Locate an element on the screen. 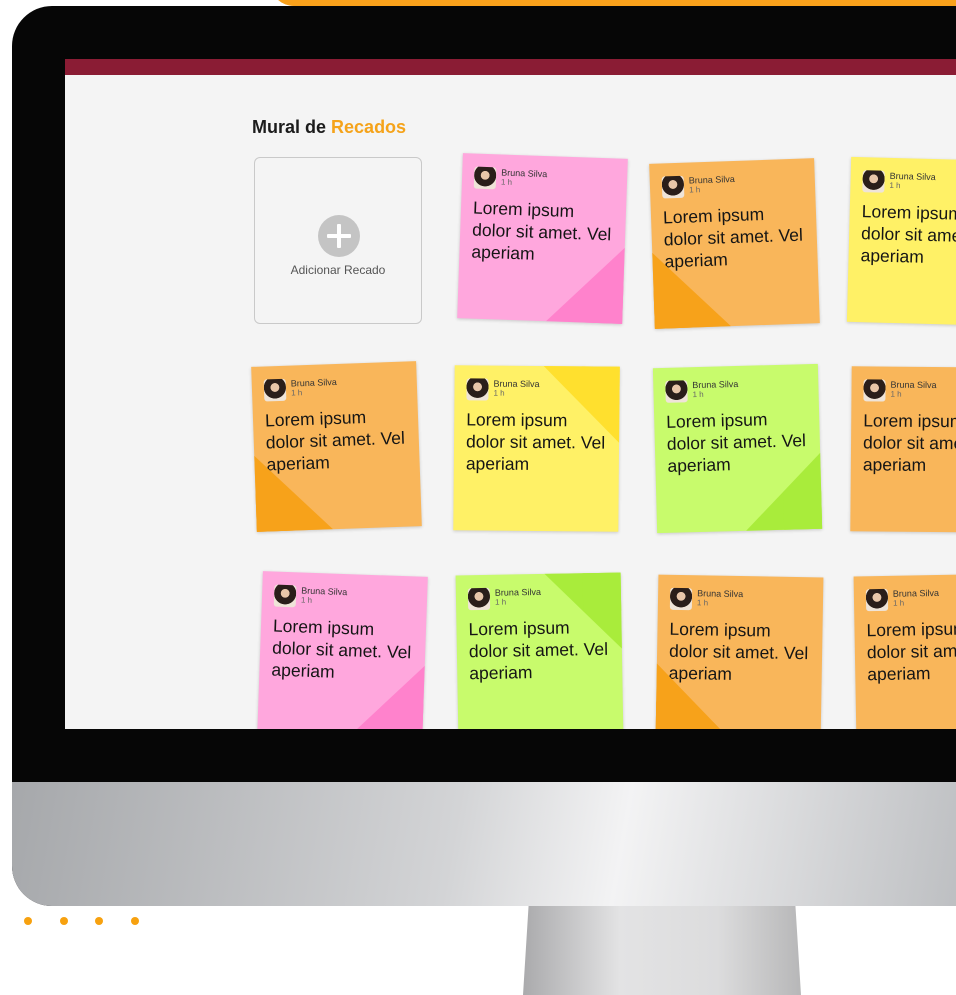 Image resolution: width=956 pixels, height=995 pixels. plus-circle-icon is located at coordinates (339, 236).